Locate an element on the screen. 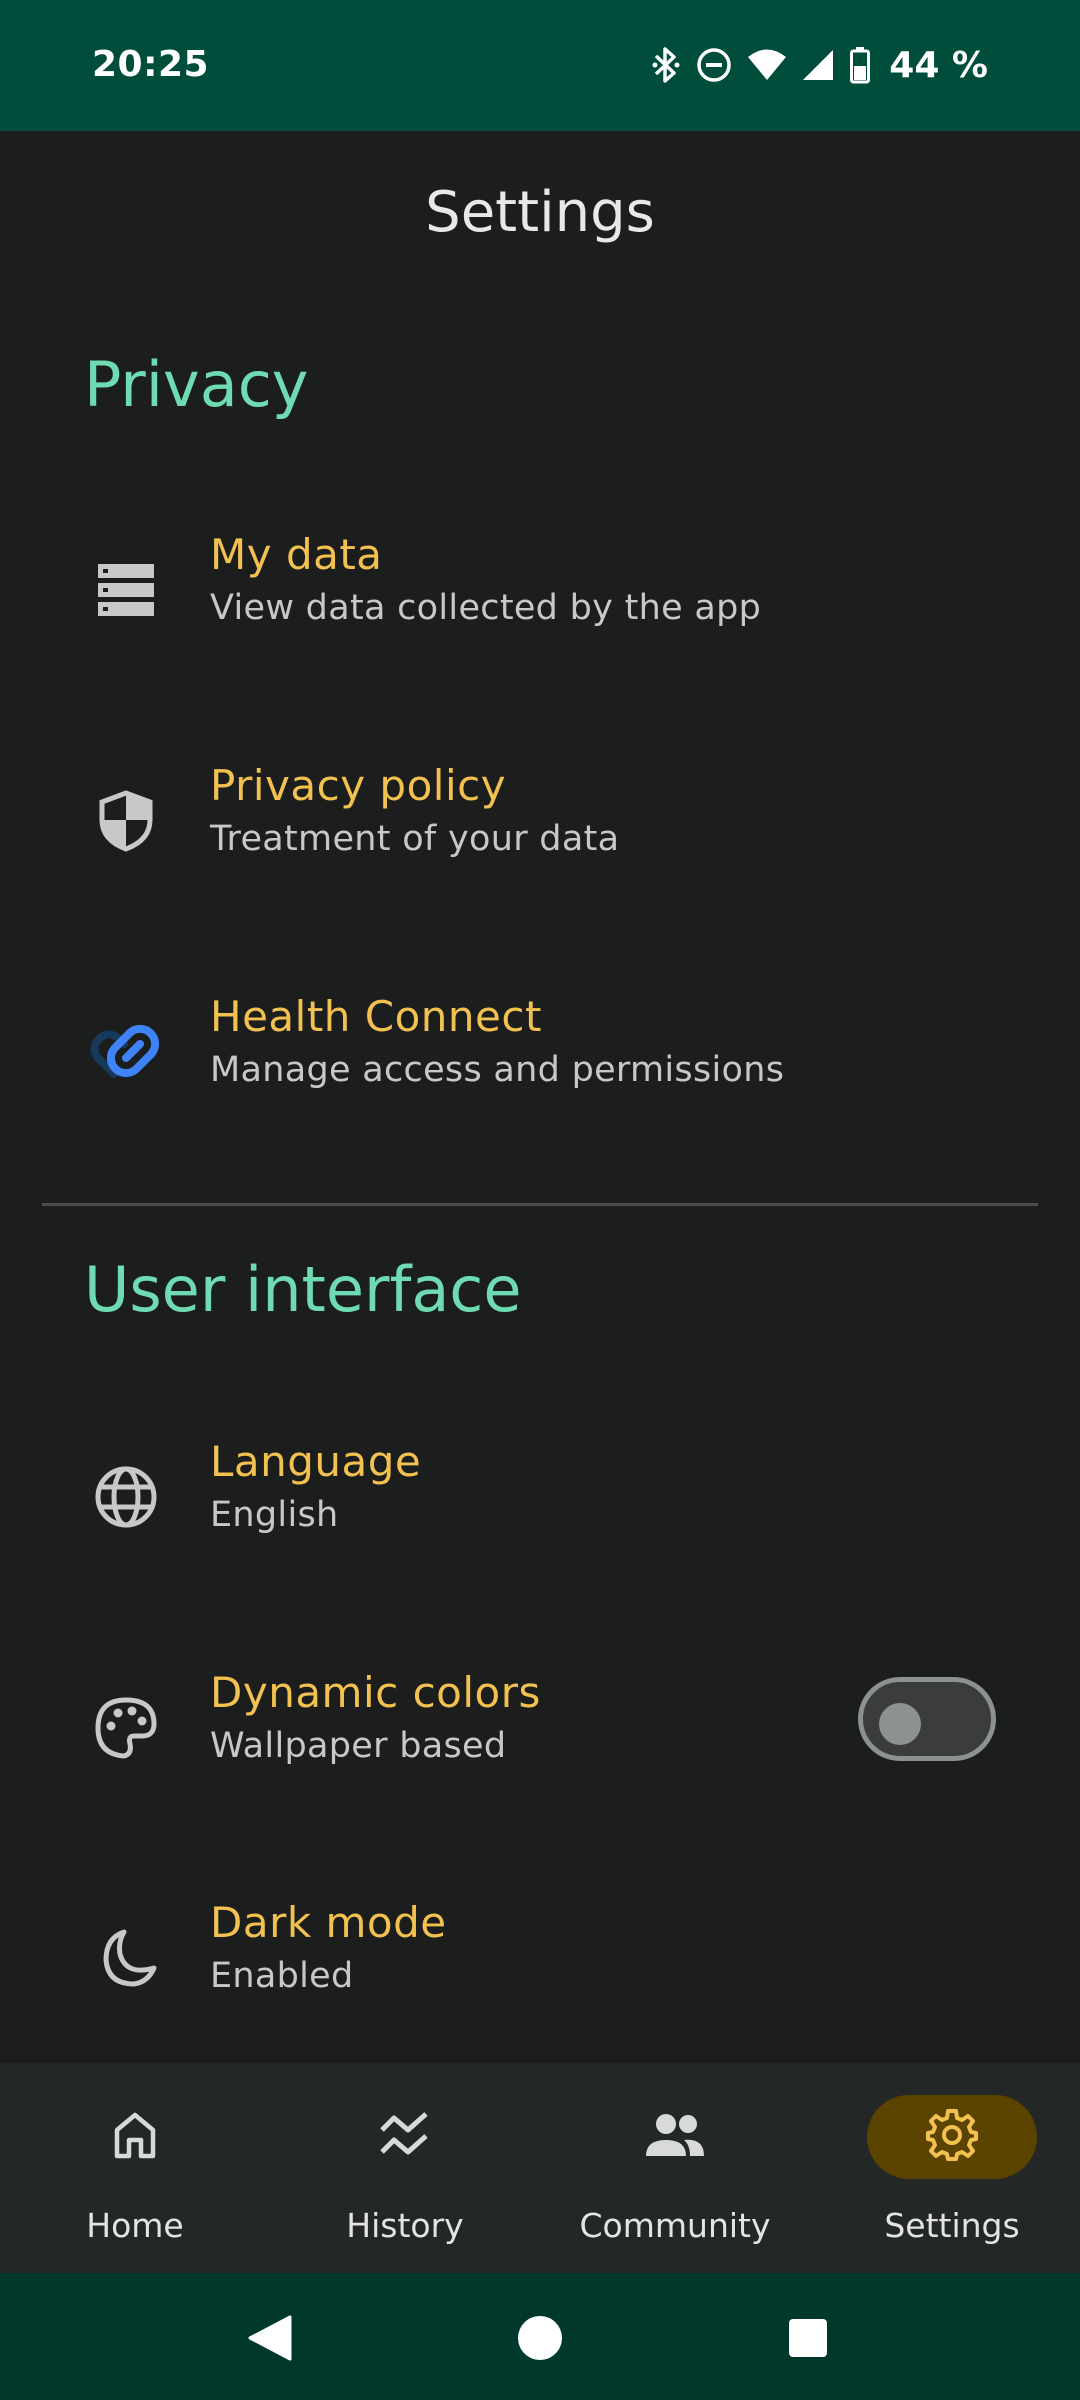 This screenshot has height=2400, width=1080. nav-label-settings: Settings is located at coordinates (952, 2225).